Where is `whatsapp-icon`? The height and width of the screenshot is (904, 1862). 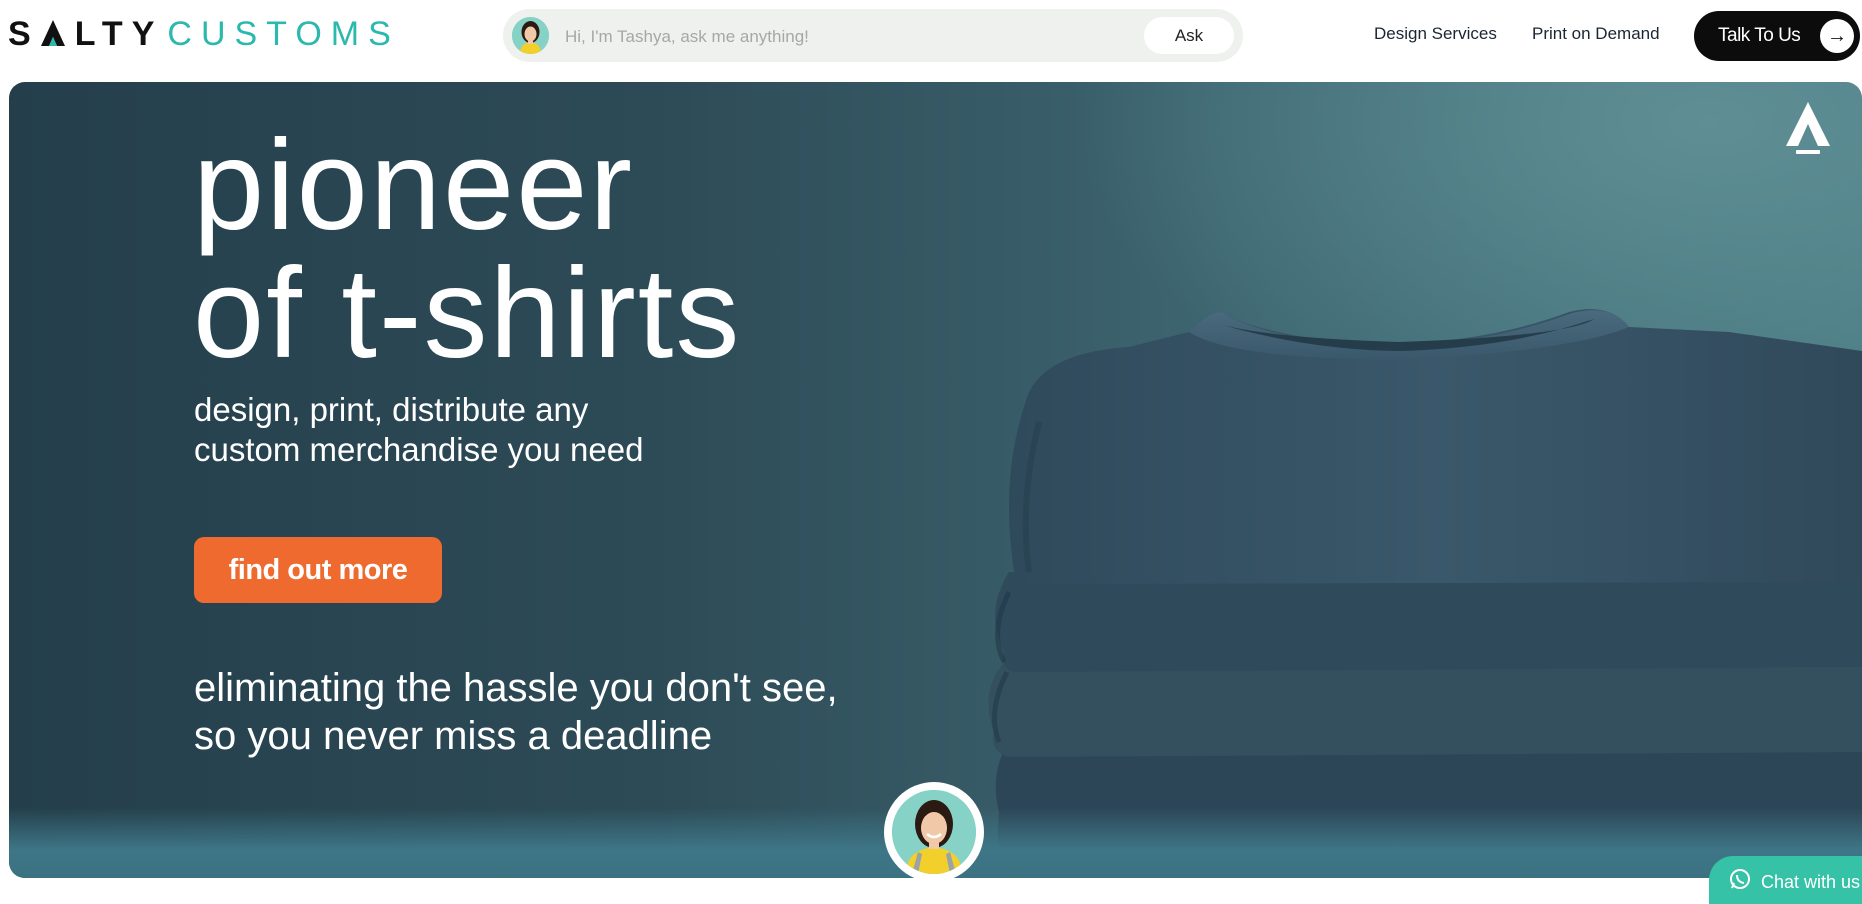
whatsapp-icon is located at coordinates (1740, 879).